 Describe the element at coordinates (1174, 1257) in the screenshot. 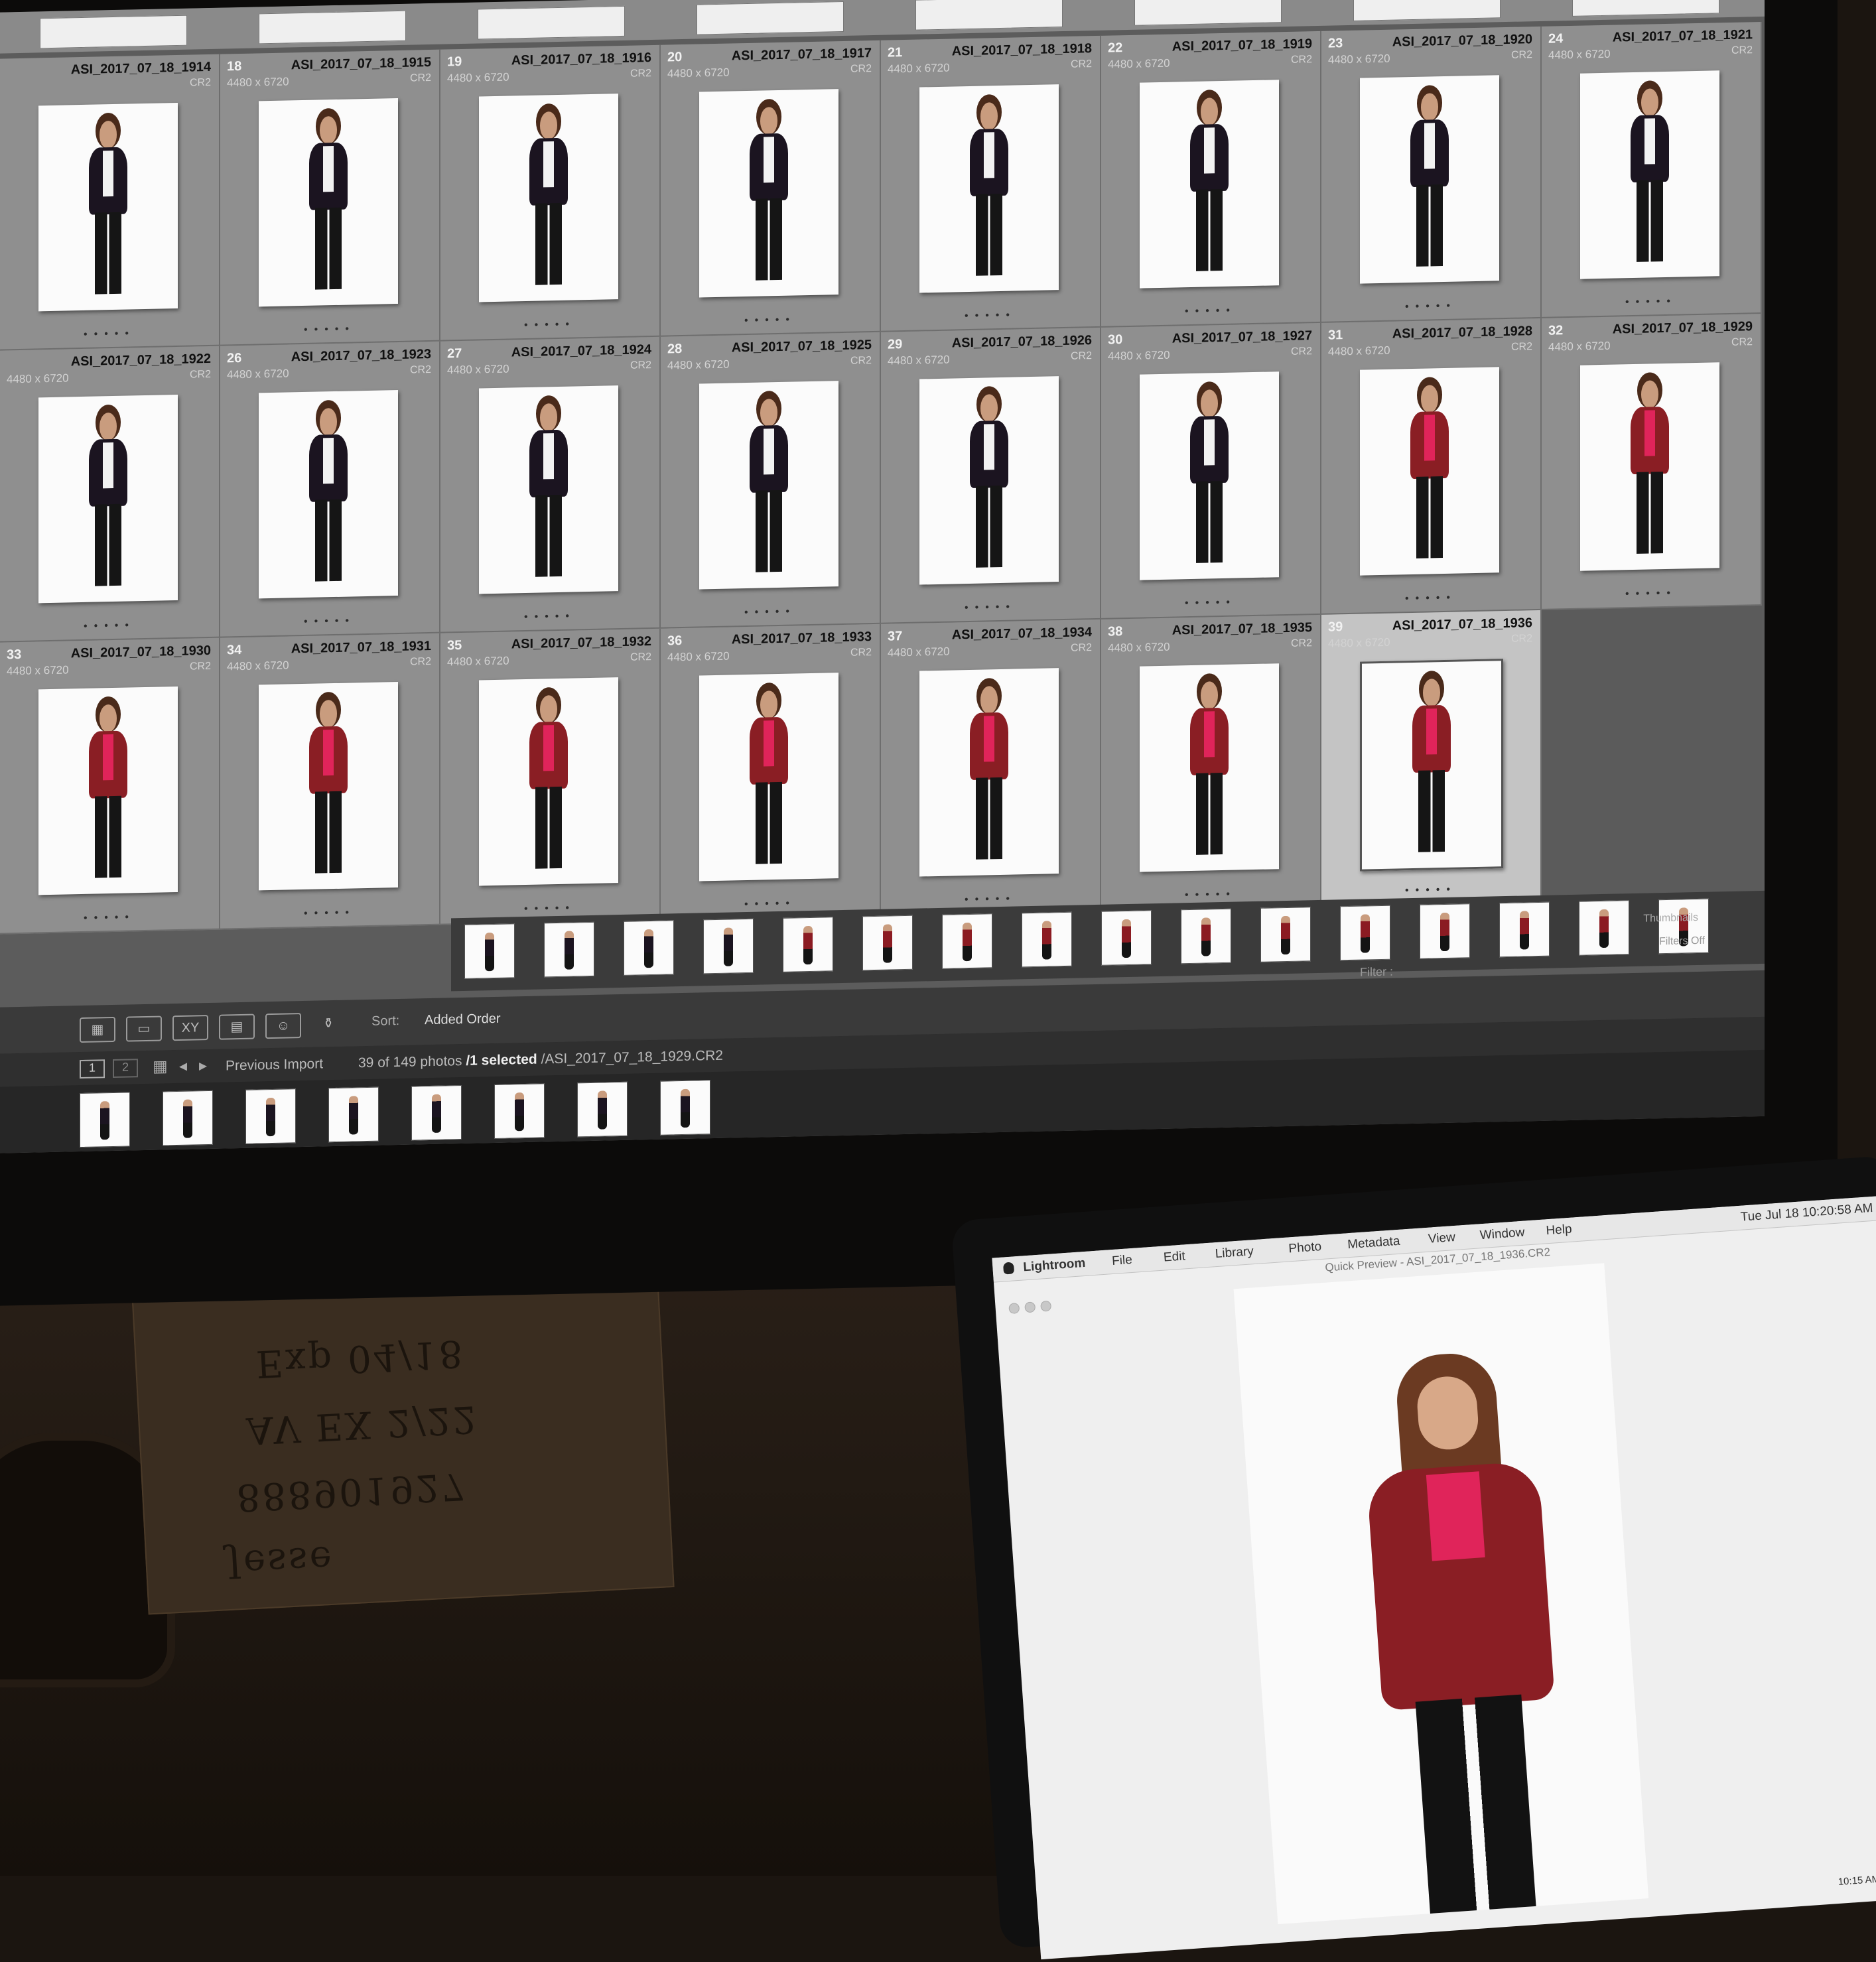

I see `menu-edit: Edit` at that location.